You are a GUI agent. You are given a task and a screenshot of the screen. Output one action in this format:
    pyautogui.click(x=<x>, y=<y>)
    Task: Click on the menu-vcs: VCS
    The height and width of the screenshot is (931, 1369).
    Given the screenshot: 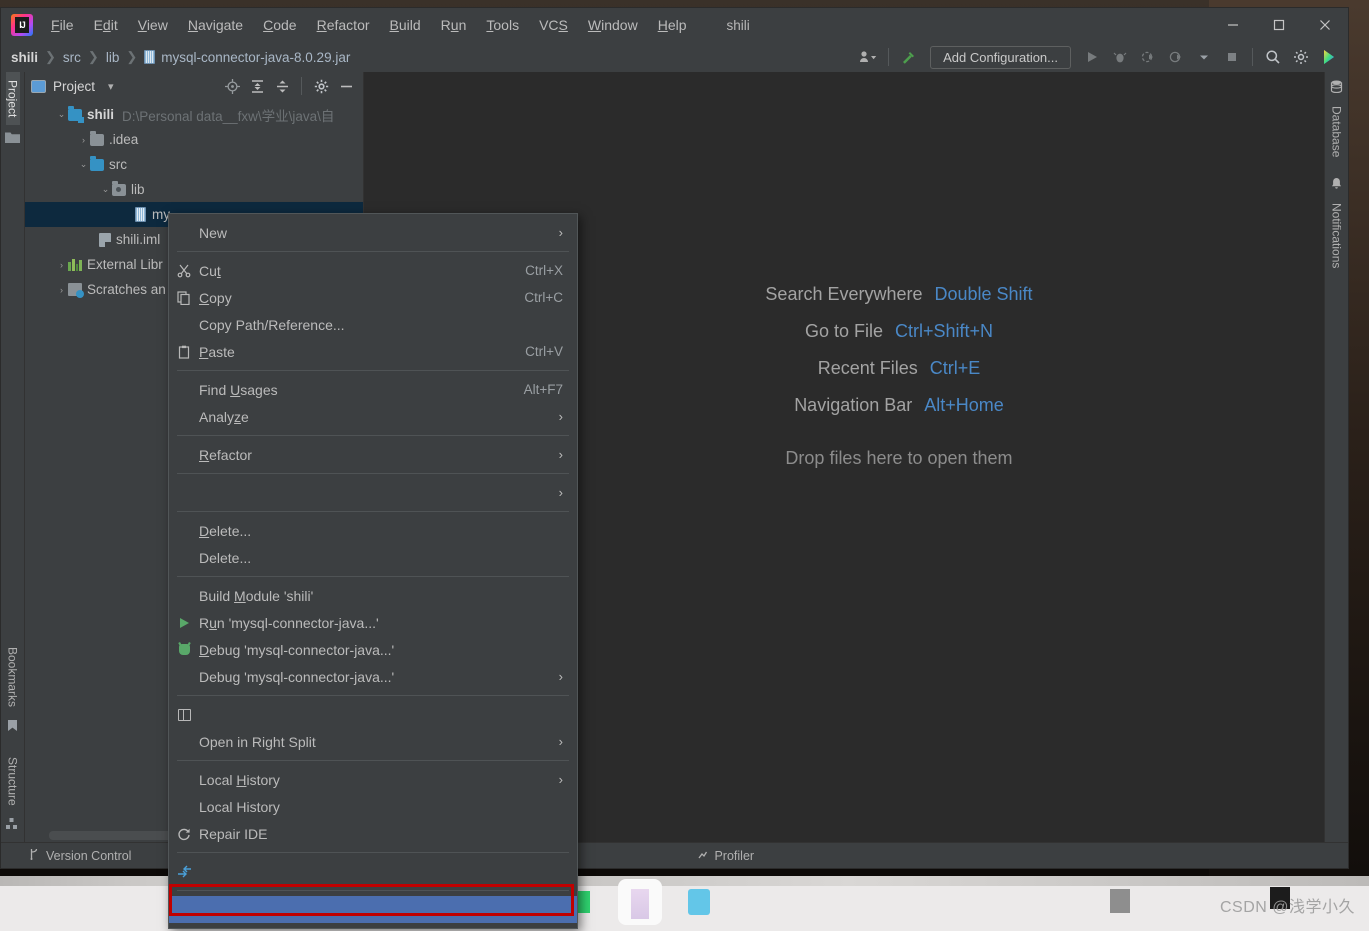 What is the action you would take?
    pyautogui.click(x=553, y=25)
    